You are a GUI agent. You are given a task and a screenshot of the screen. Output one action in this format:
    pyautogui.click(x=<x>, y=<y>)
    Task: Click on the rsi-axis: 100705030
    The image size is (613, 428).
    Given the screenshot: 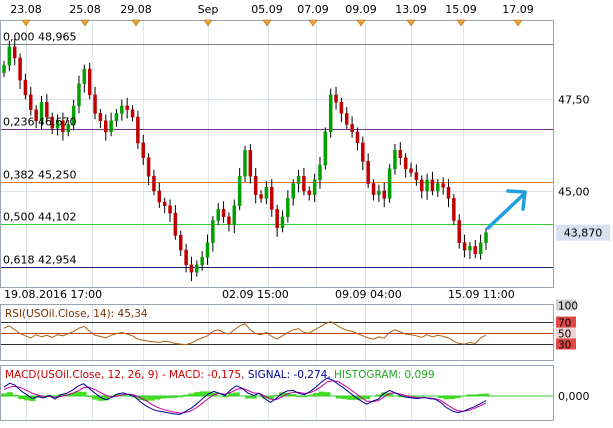 What is the action you would take?
    pyautogui.click(x=567, y=325)
    